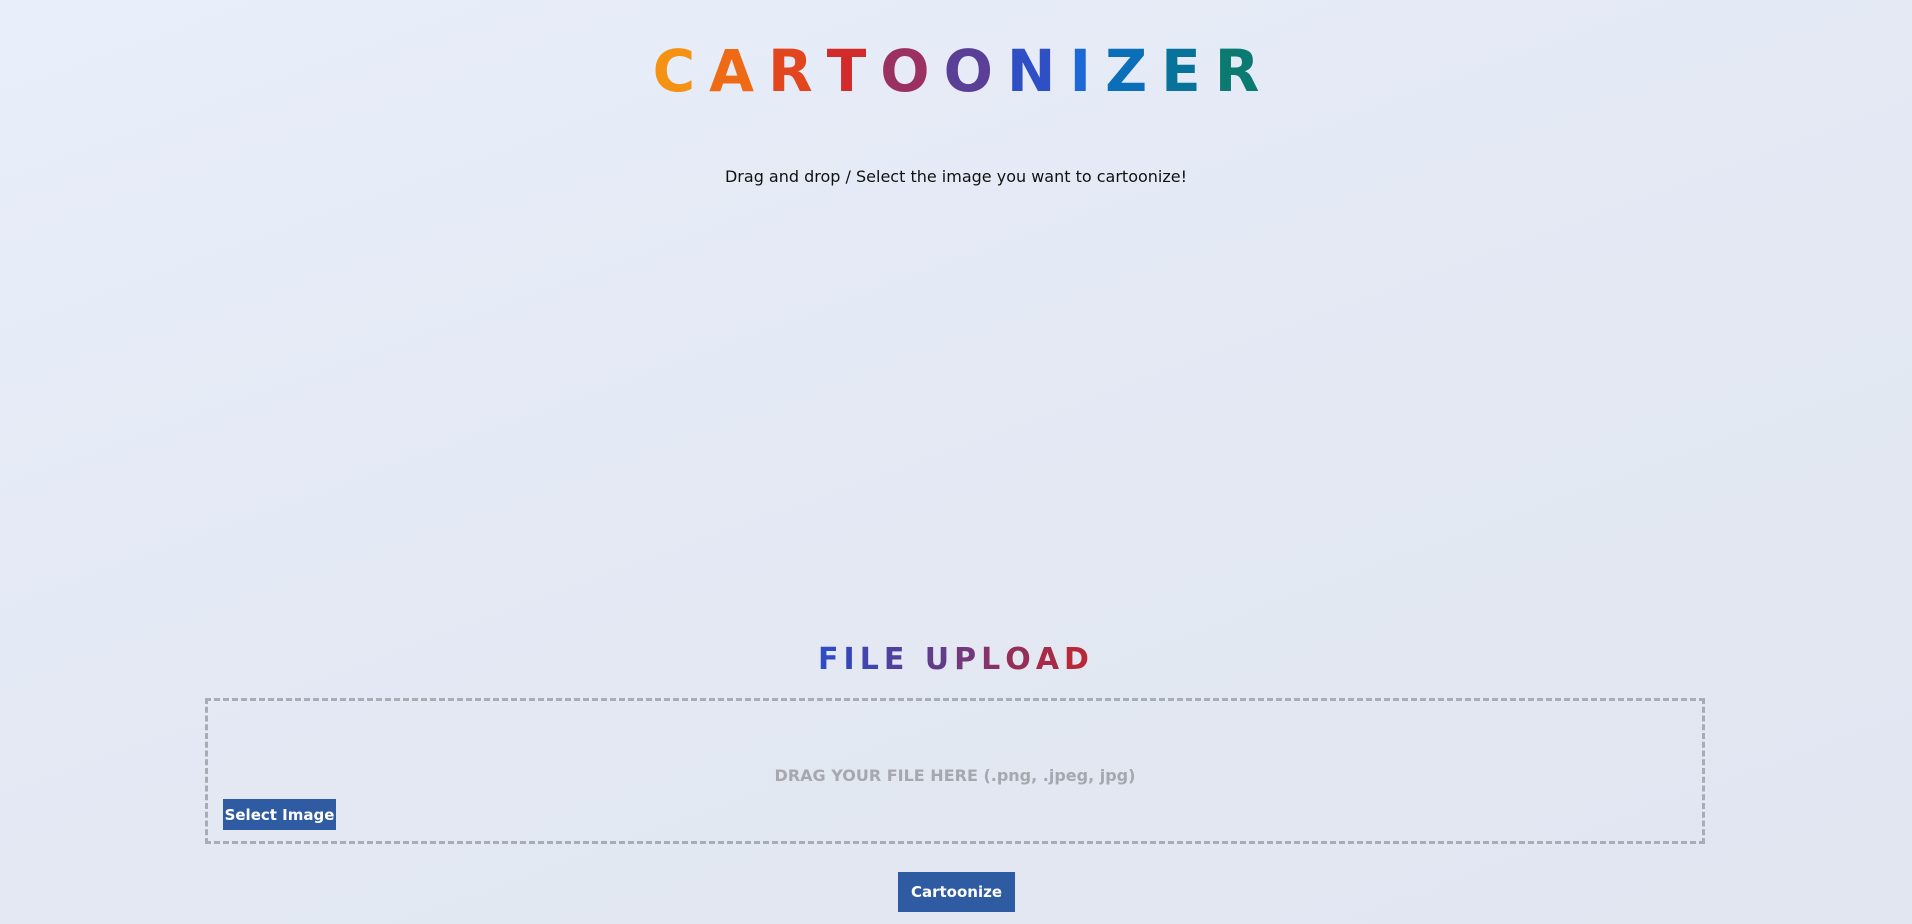 Image resolution: width=1912 pixels, height=924 pixels. What do you see at coordinates (279, 814) in the screenshot?
I see `select-image-button: Select Image` at bounding box center [279, 814].